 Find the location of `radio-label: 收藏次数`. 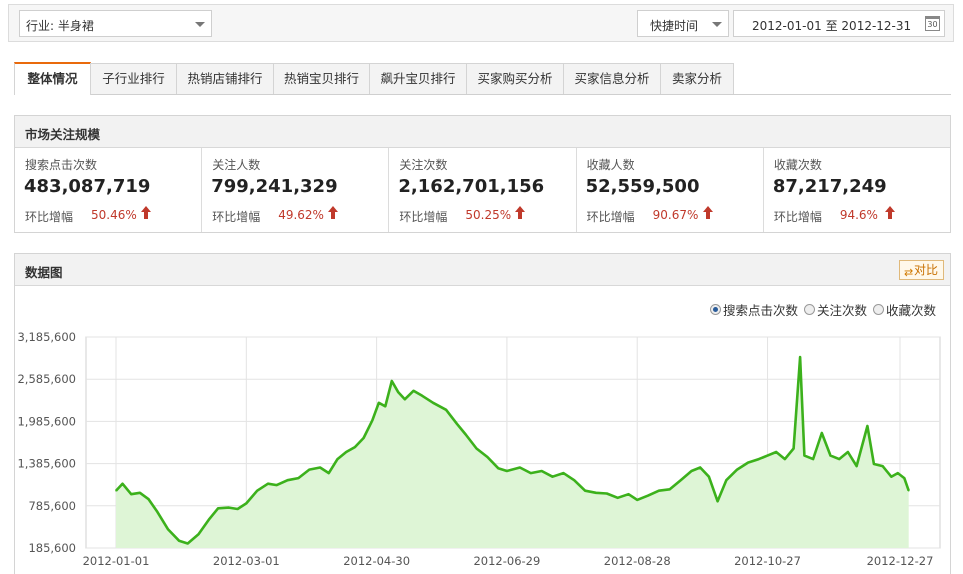

radio-label: 收藏次数 is located at coordinates (910, 310).